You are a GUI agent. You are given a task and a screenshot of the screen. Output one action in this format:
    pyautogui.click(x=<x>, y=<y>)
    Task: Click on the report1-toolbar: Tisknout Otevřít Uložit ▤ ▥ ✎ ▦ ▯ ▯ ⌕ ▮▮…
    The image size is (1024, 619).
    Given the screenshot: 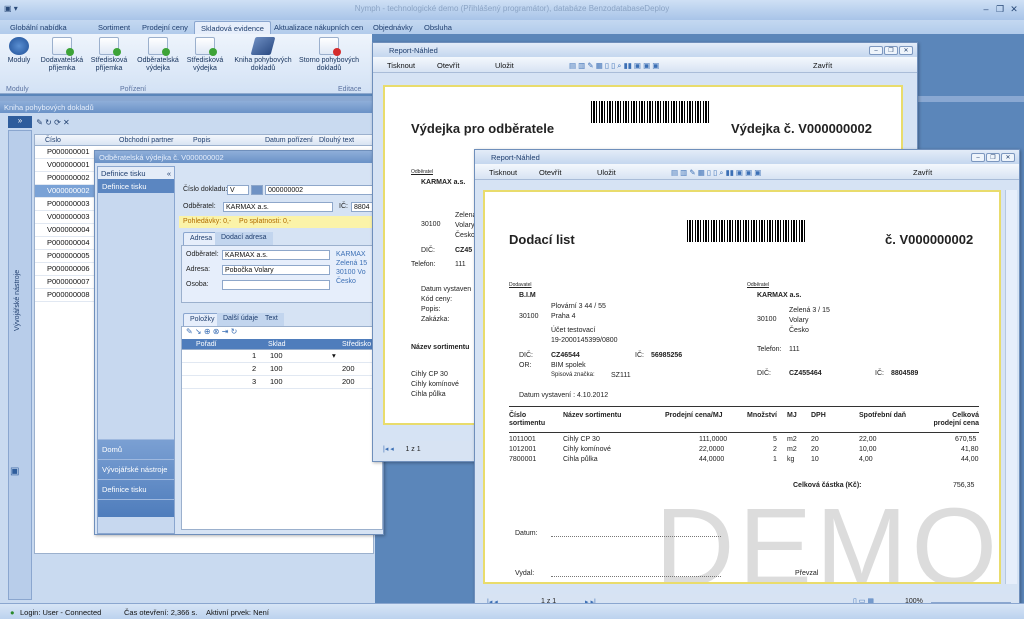 What is the action you would take?
    pyautogui.click(x=645, y=65)
    